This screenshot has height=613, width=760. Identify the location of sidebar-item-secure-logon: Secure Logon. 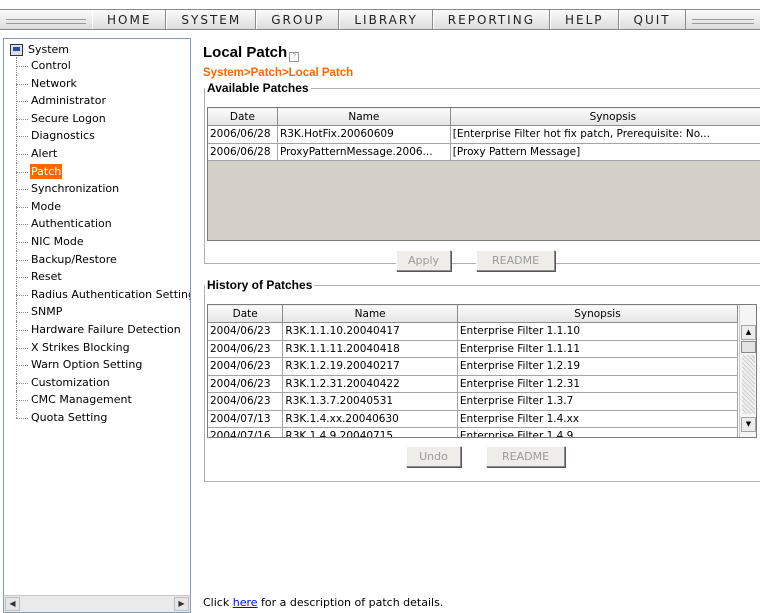
(100, 118).